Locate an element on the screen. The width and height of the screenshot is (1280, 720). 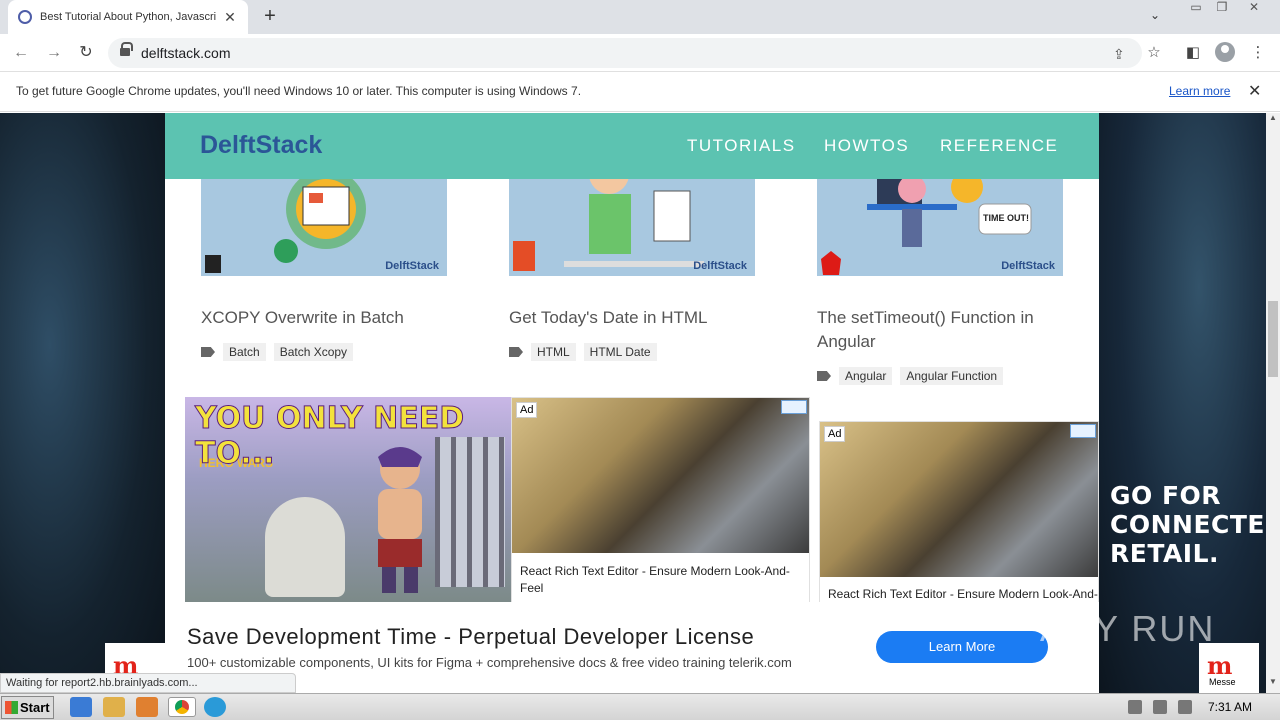
edge-icon is located at coordinates (215, 707).